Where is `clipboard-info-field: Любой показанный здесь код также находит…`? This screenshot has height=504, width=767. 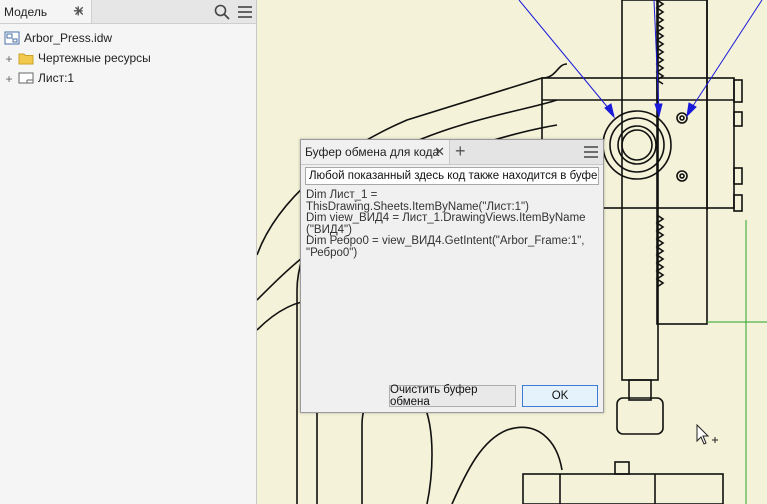 clipboard-info-field: Любой показанный здесь код также находит… is located at coordinates (452, 176).